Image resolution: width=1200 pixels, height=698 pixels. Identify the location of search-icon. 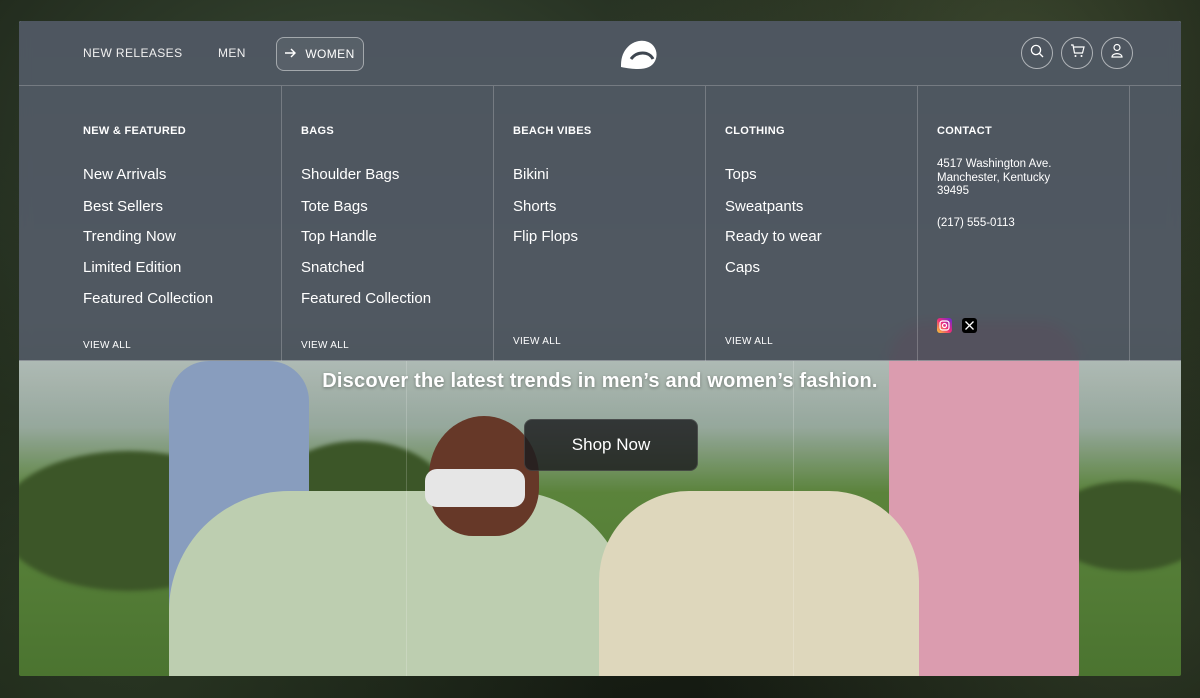
(1037, 53).